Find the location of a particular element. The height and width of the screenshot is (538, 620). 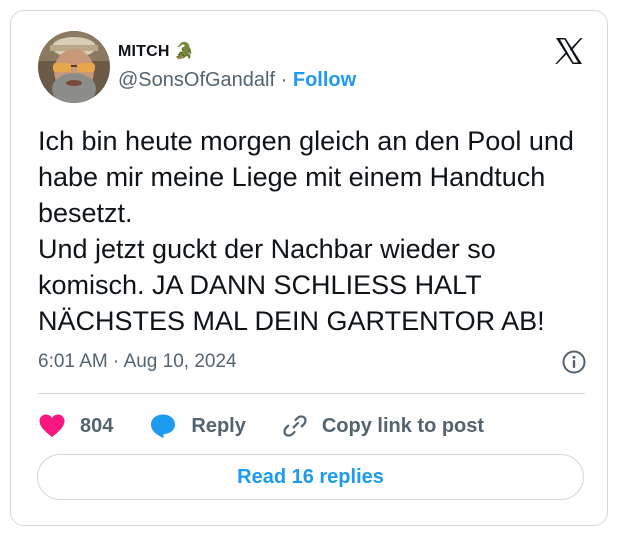

author-display-name: MITCH 🐊 is located at coordinates (156, 51).